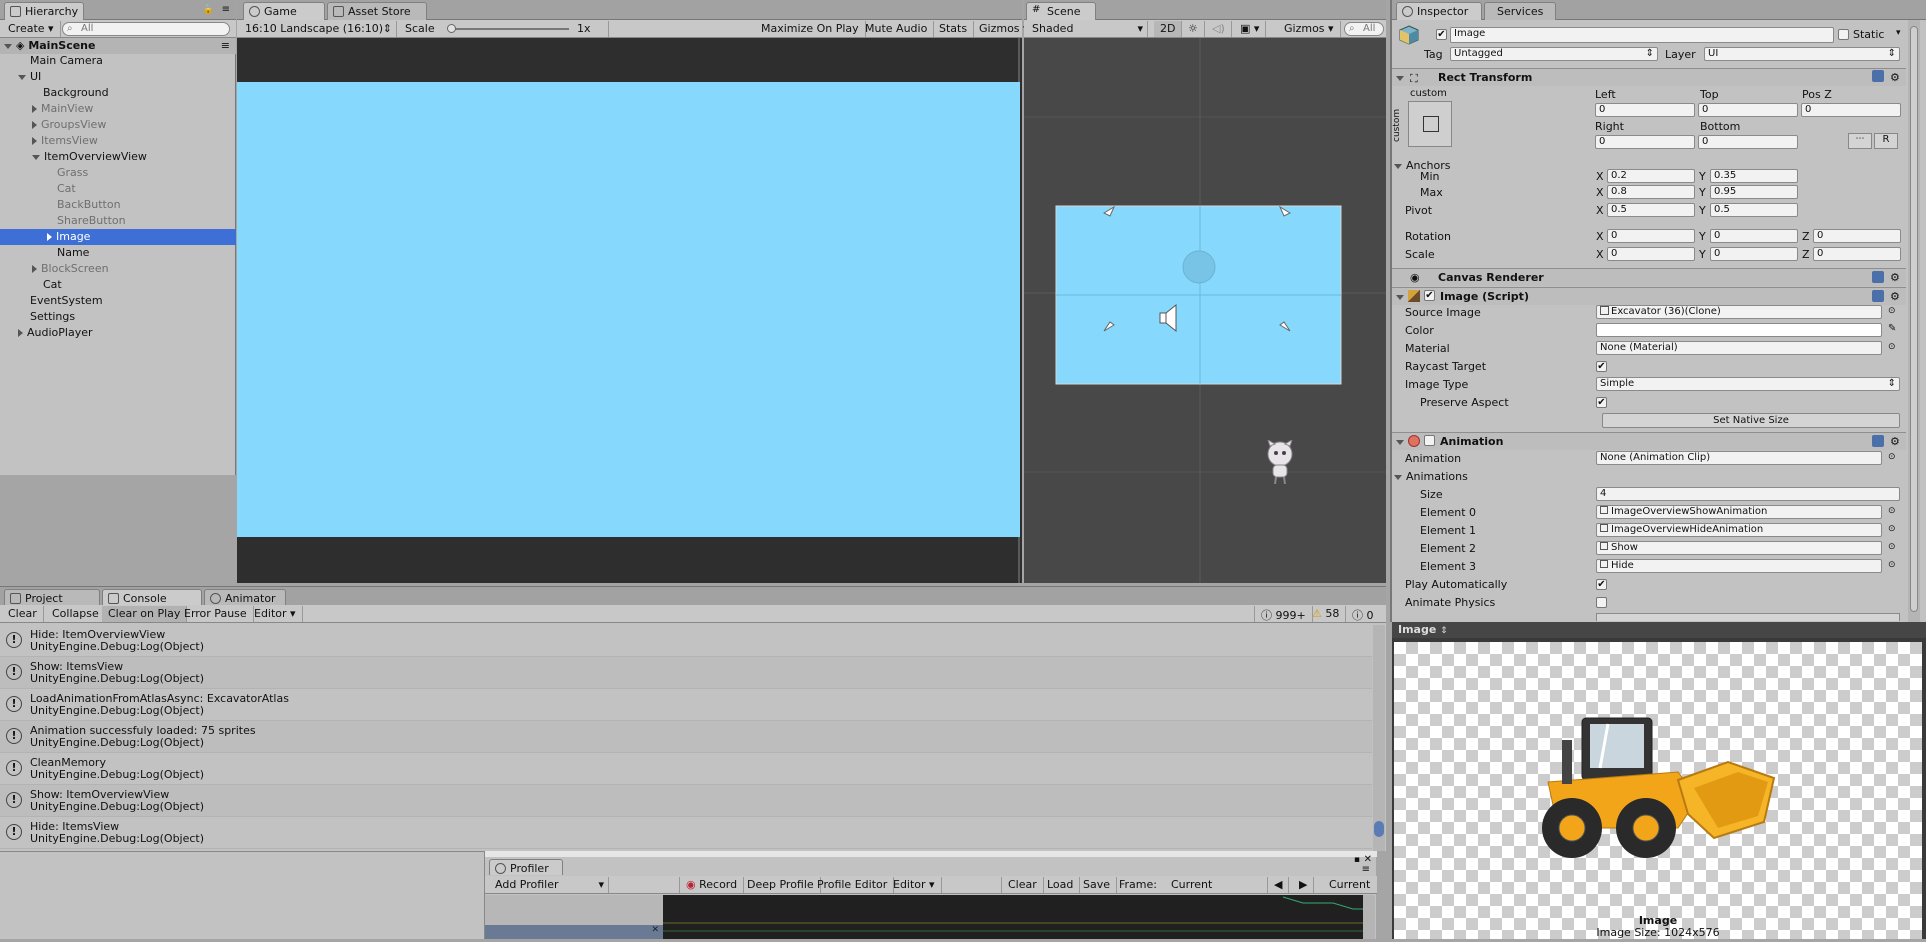 The height and width of the screenshot is (942, 1926). I want to click on element-field: Show, so click(1739, 548).